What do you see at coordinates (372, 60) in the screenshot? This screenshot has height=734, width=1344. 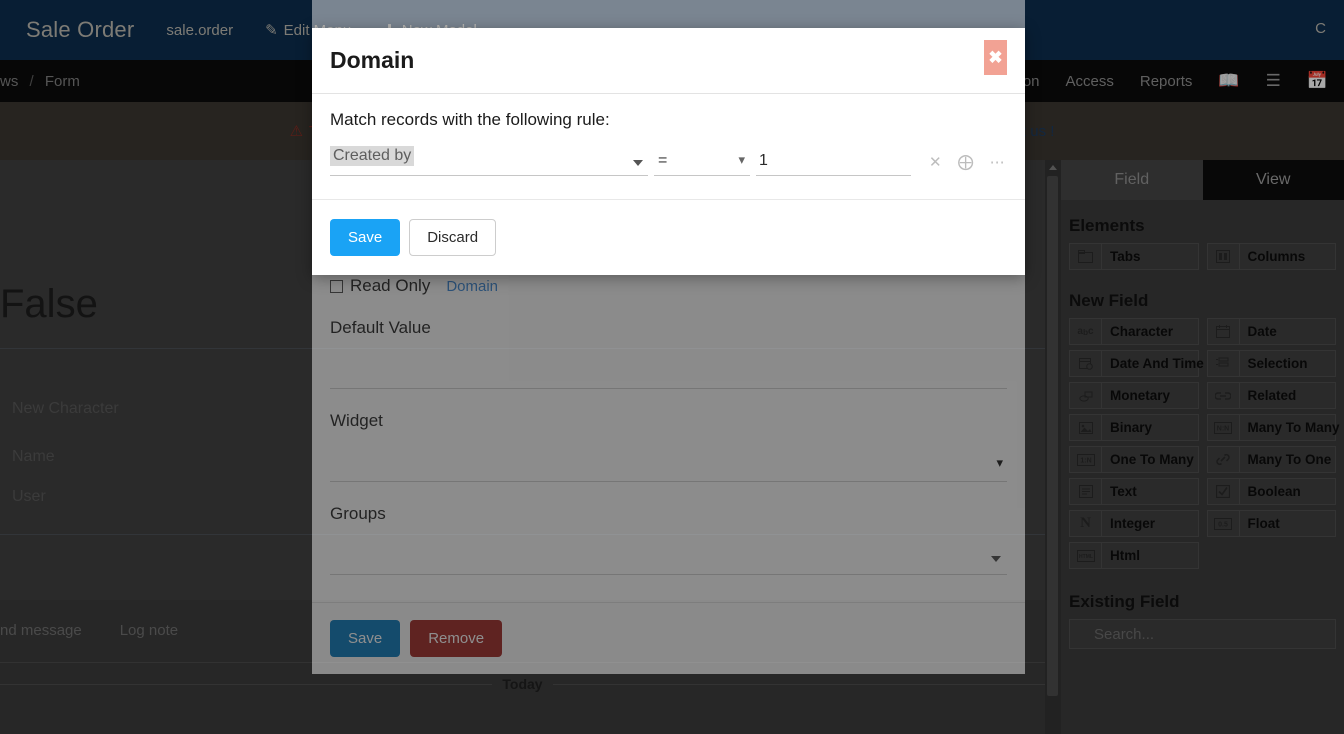 I see `domain-dialog-title: Domain` at bounding box center [372, 60].